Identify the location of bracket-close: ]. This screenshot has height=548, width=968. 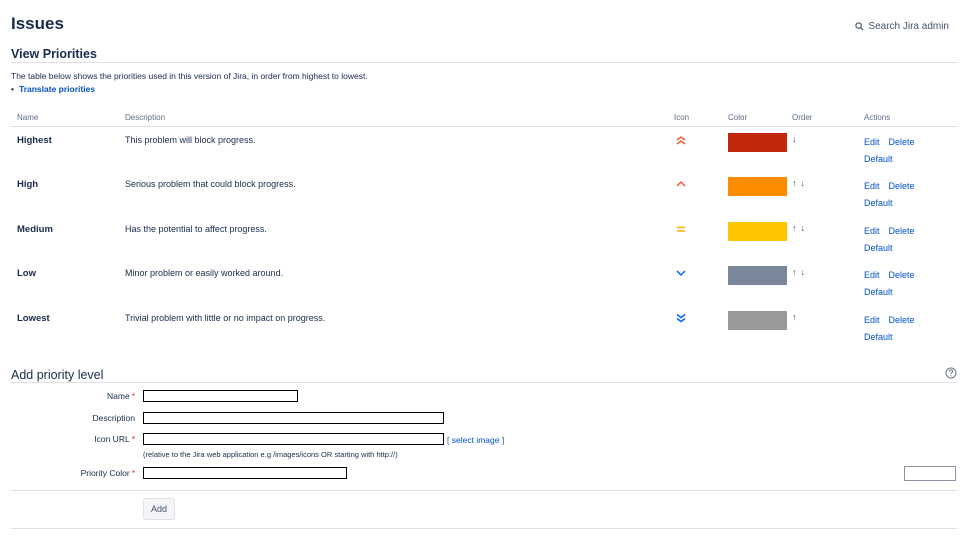
(503, 440).